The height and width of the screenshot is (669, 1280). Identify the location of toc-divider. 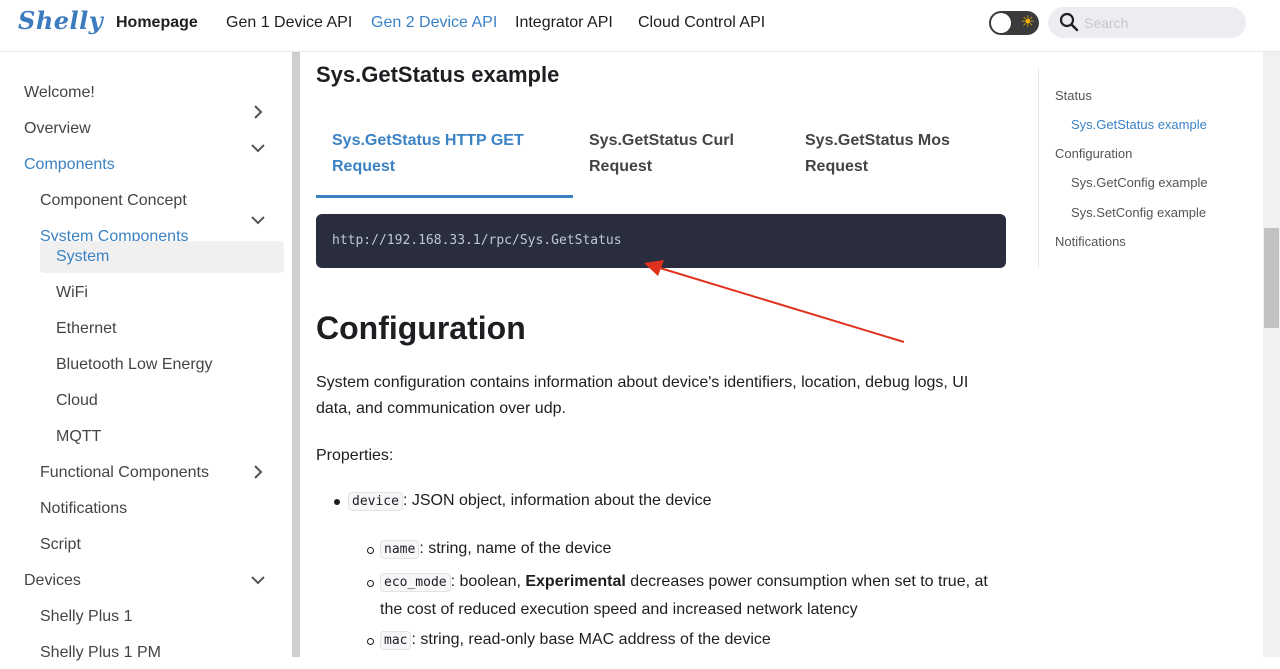
(1038, 168).